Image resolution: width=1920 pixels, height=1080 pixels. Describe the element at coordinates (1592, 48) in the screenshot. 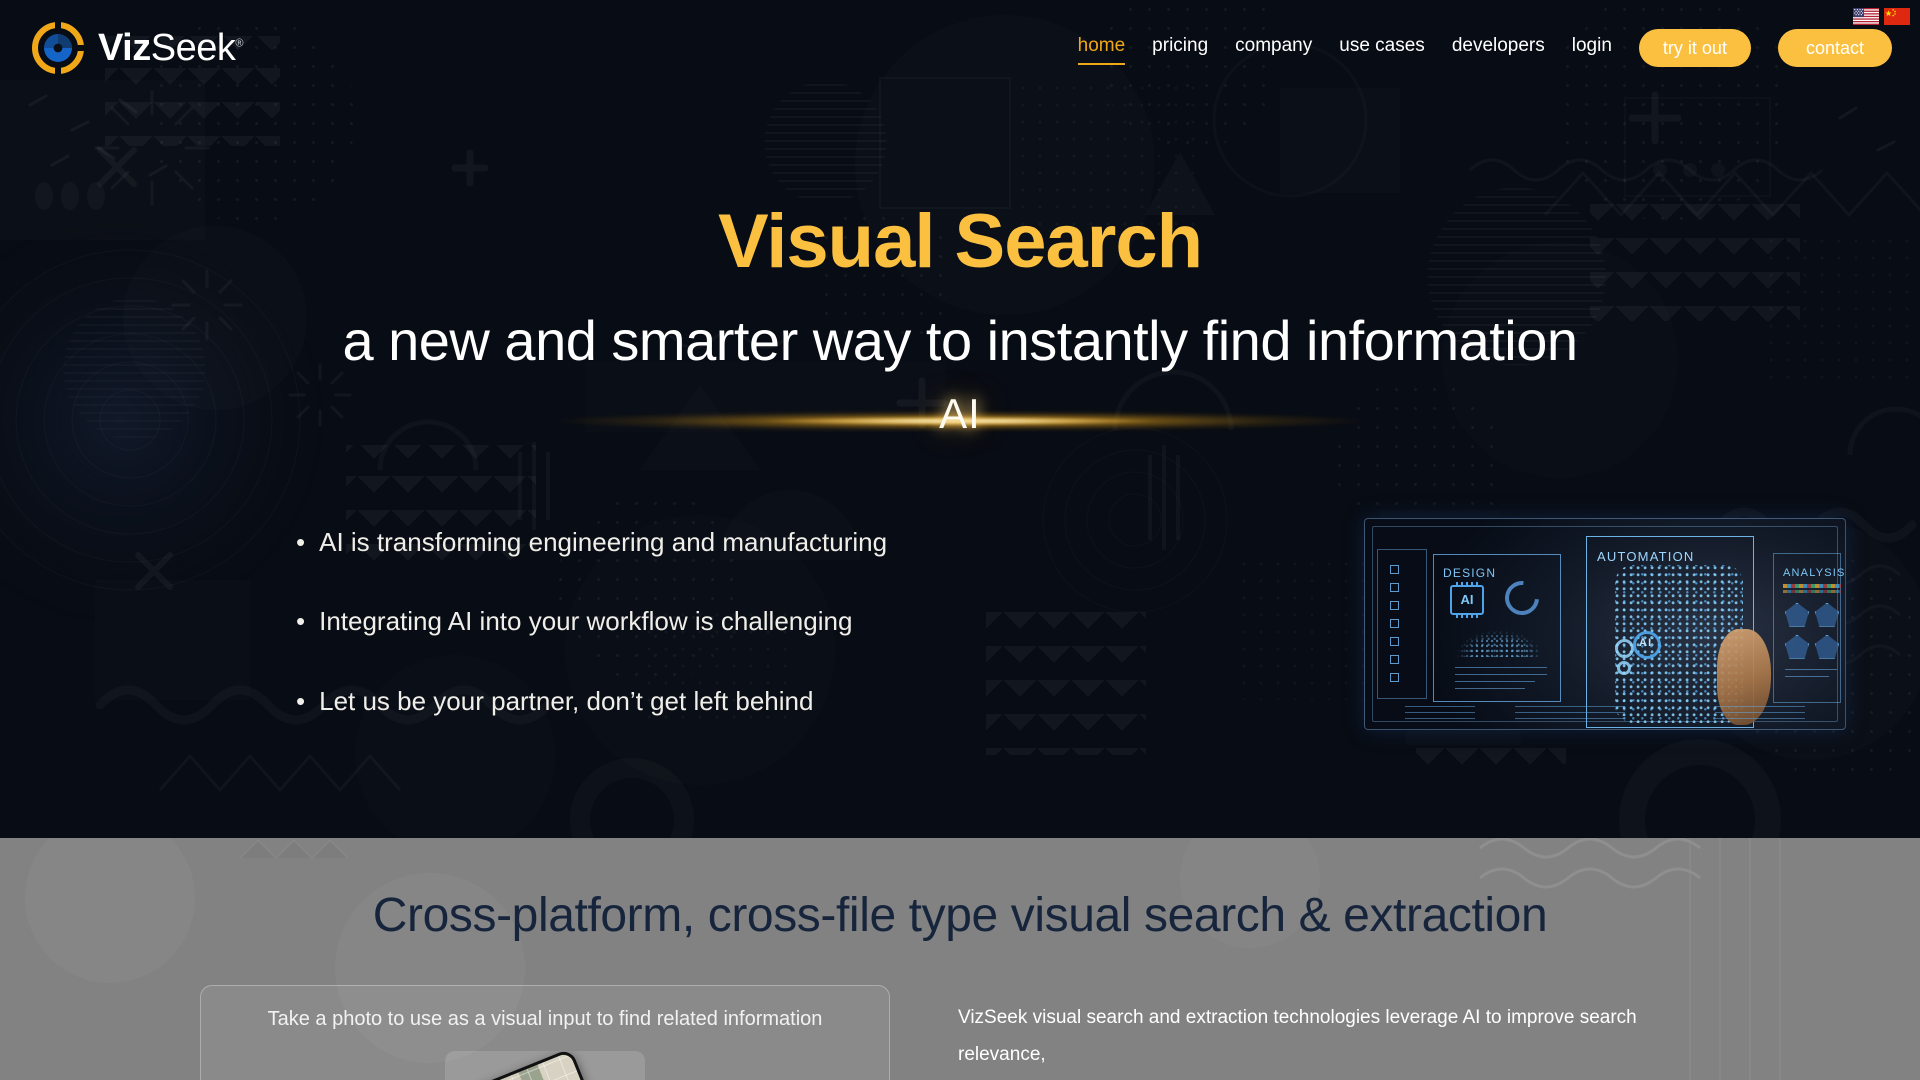

I see `nav-link-login: login` at that location.